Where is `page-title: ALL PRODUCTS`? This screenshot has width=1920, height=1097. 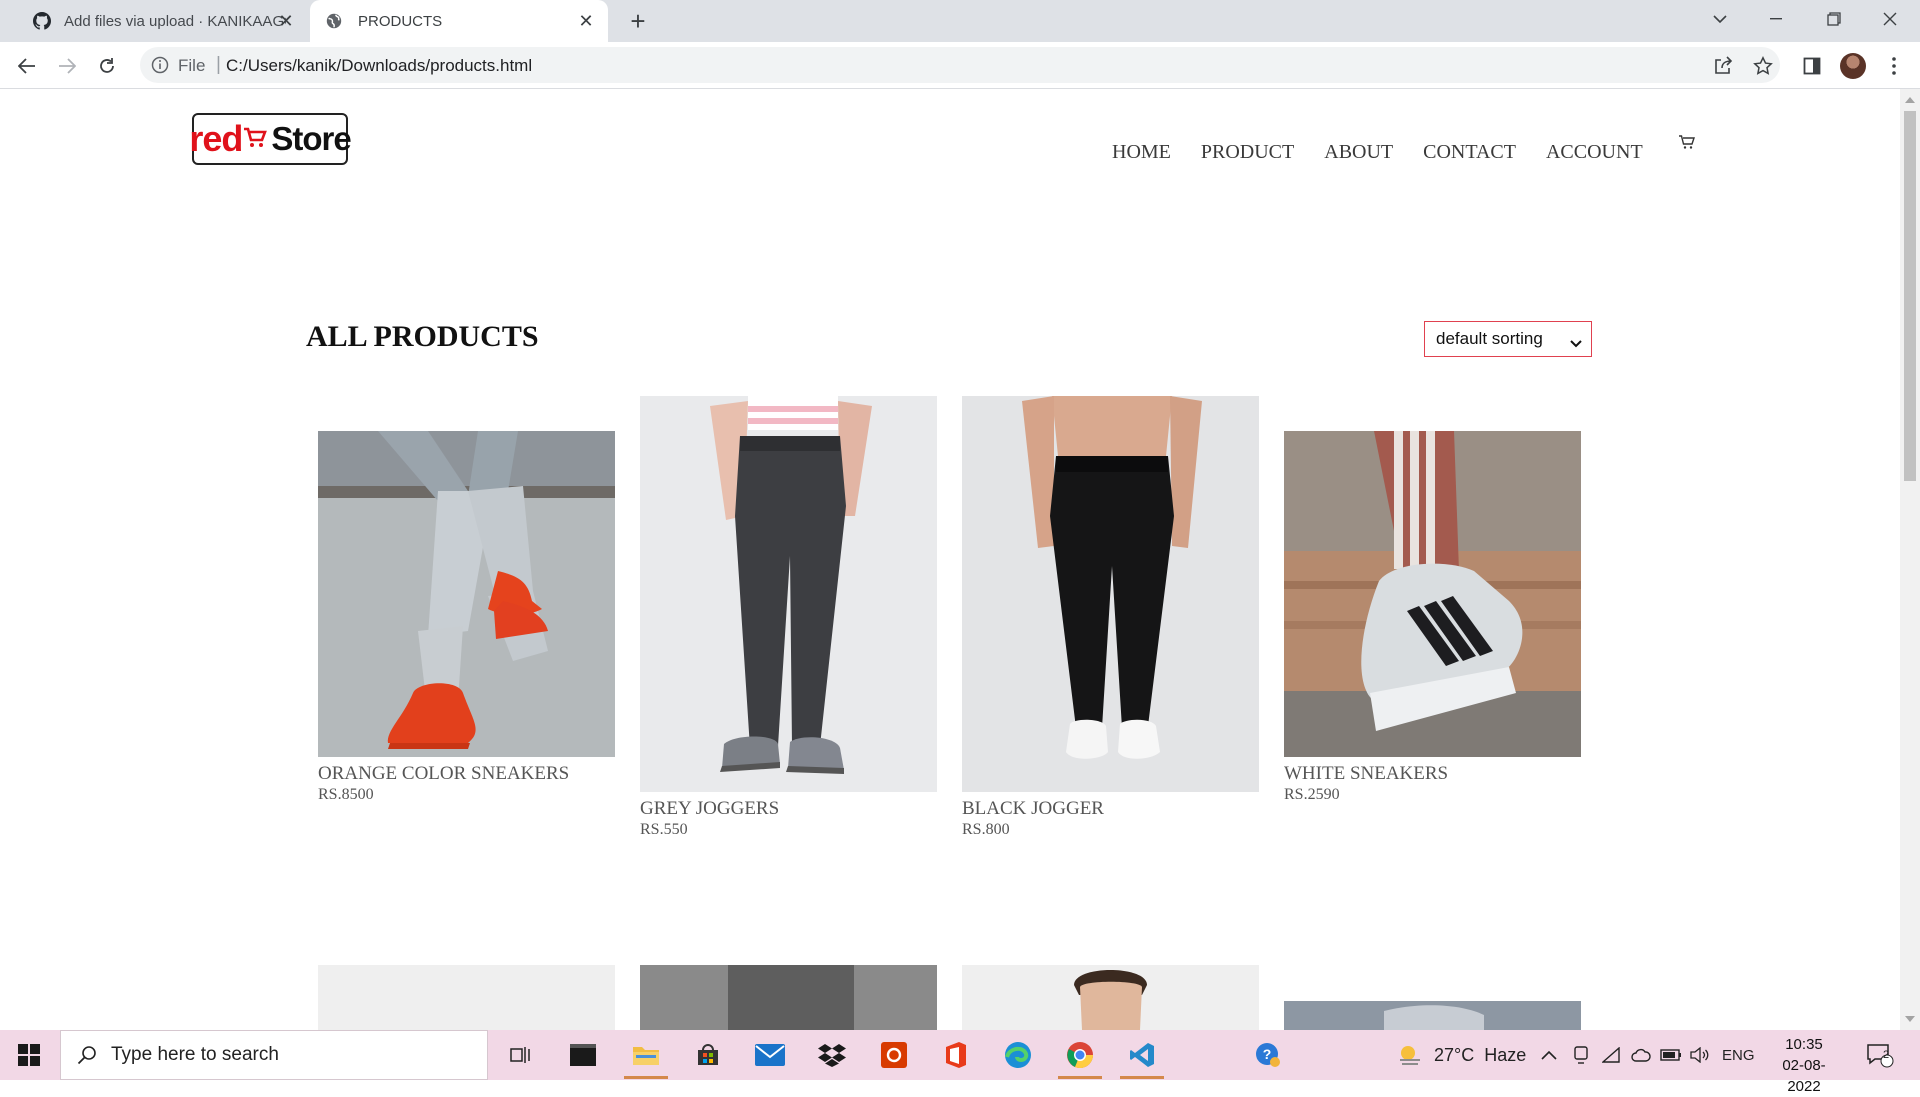 page-title: ALL PRODUCTS is located at coordinates (422, 336).